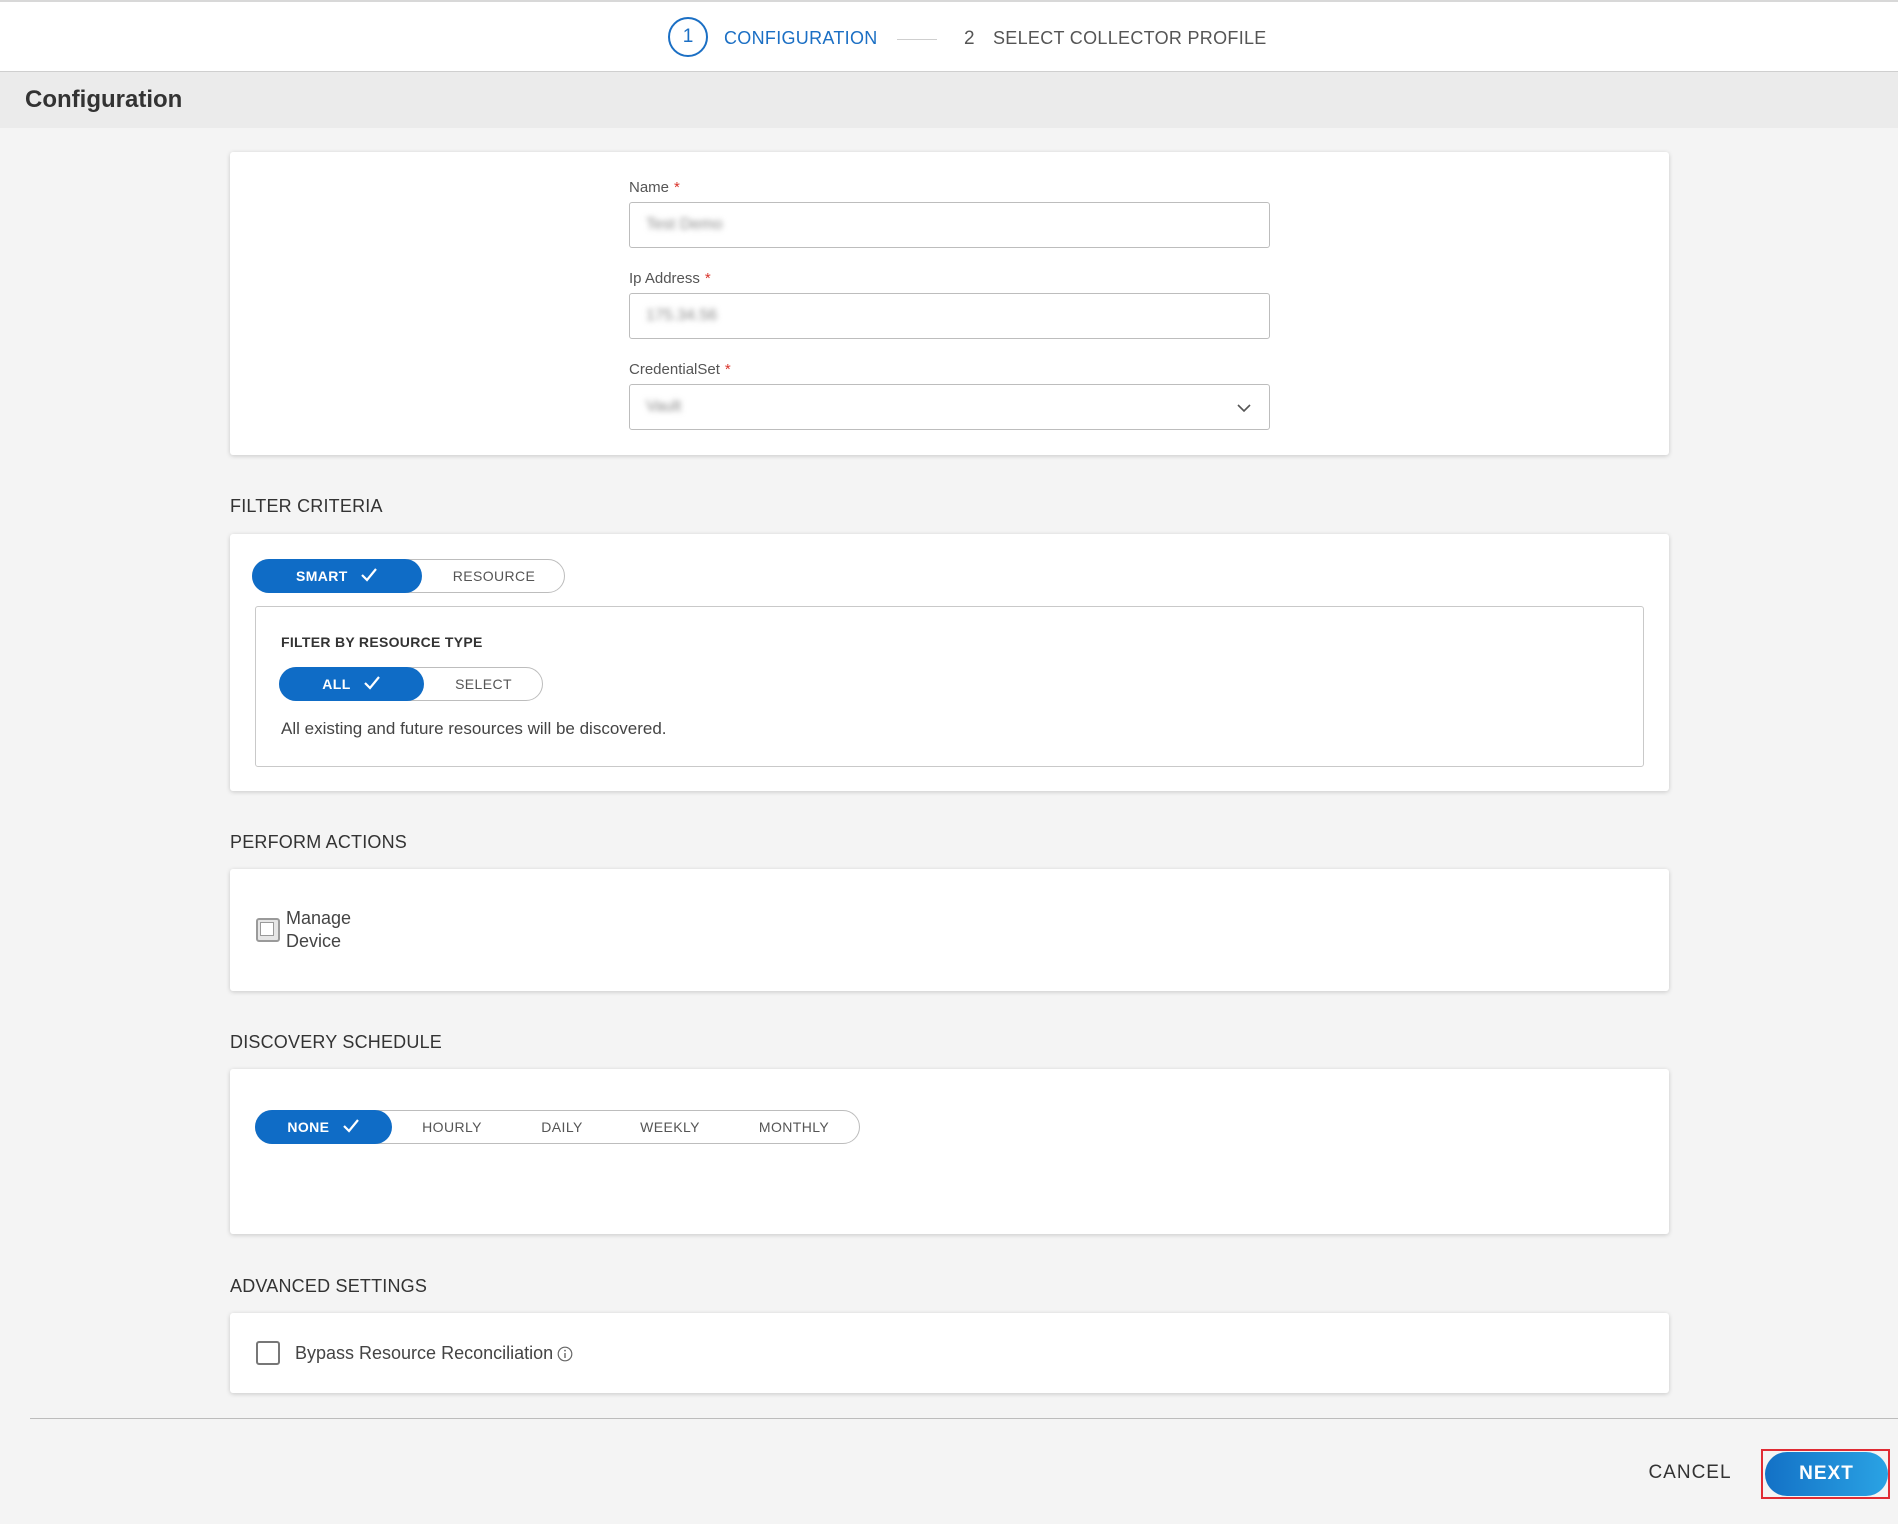  I want to click on name-value: Test Demo, so click(684, 224).